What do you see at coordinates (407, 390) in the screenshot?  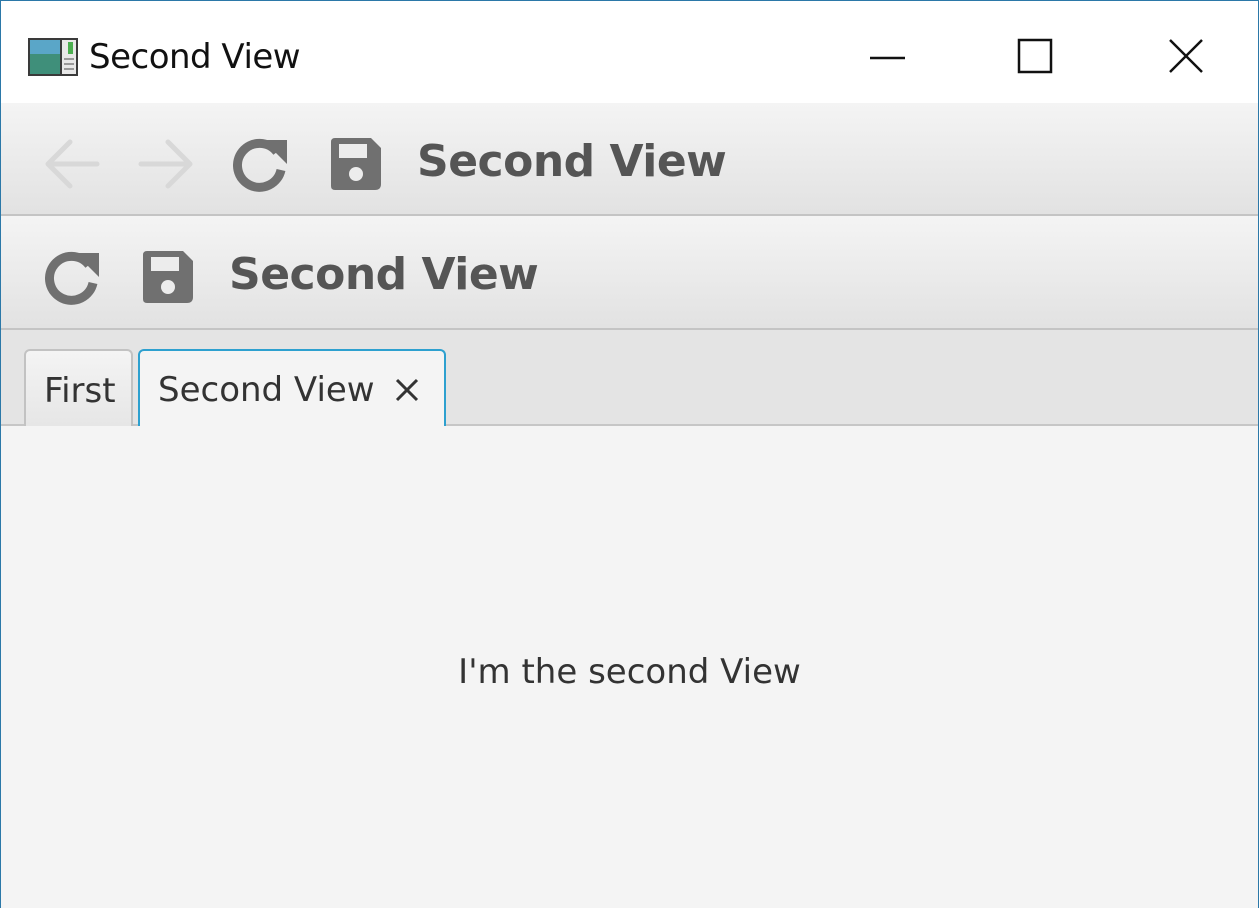 I see `tab-close-icon` at bounding box center [407, 390].